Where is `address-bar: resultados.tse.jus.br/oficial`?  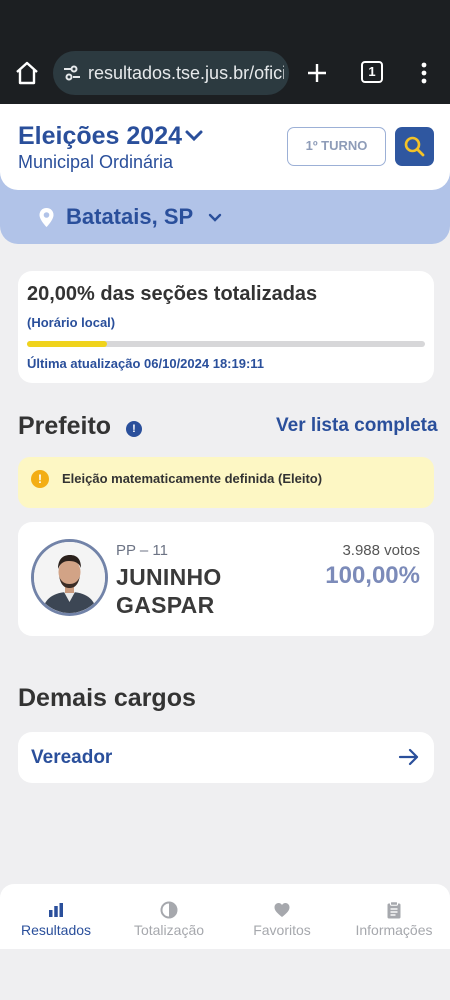 address-bar: resultados.tse.jus.br/oficial is located at coordinates (171, 73).